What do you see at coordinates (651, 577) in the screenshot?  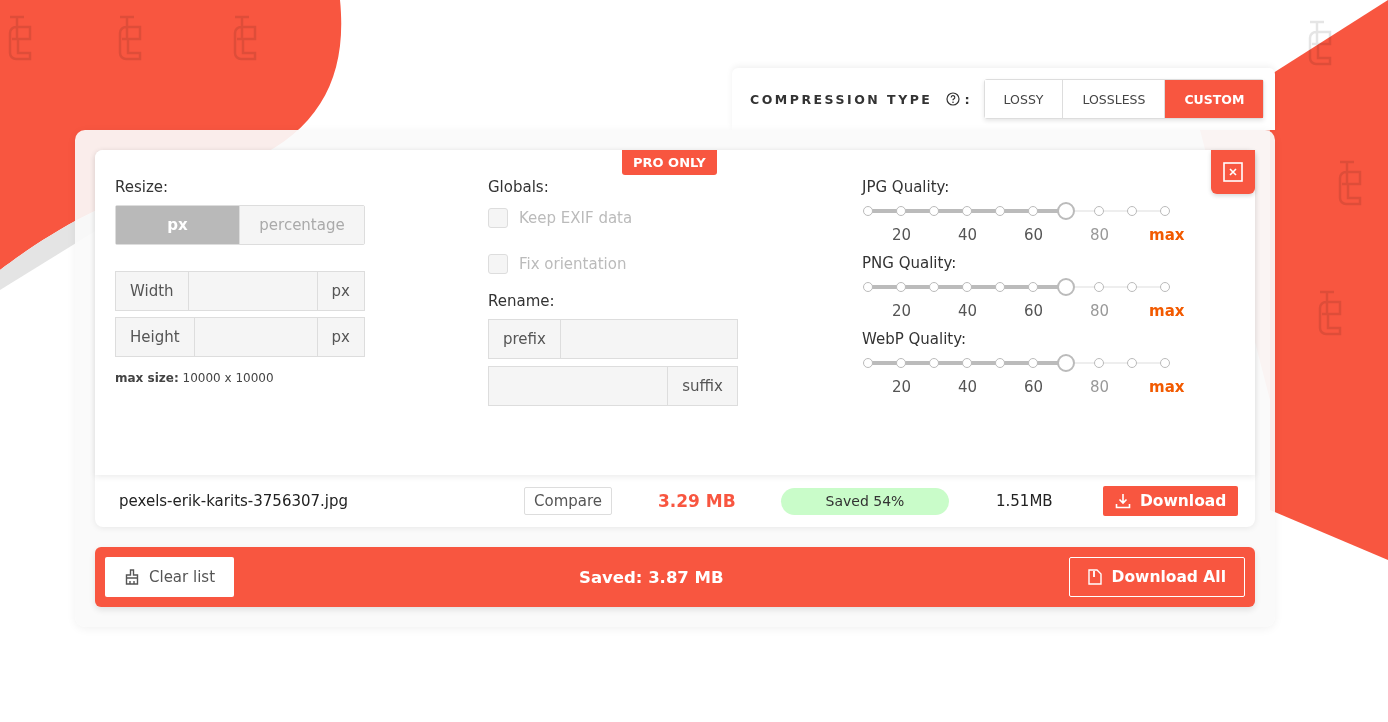 I see `saved-total: Saved: 3.87 MB` at bounding box center [651, 577].